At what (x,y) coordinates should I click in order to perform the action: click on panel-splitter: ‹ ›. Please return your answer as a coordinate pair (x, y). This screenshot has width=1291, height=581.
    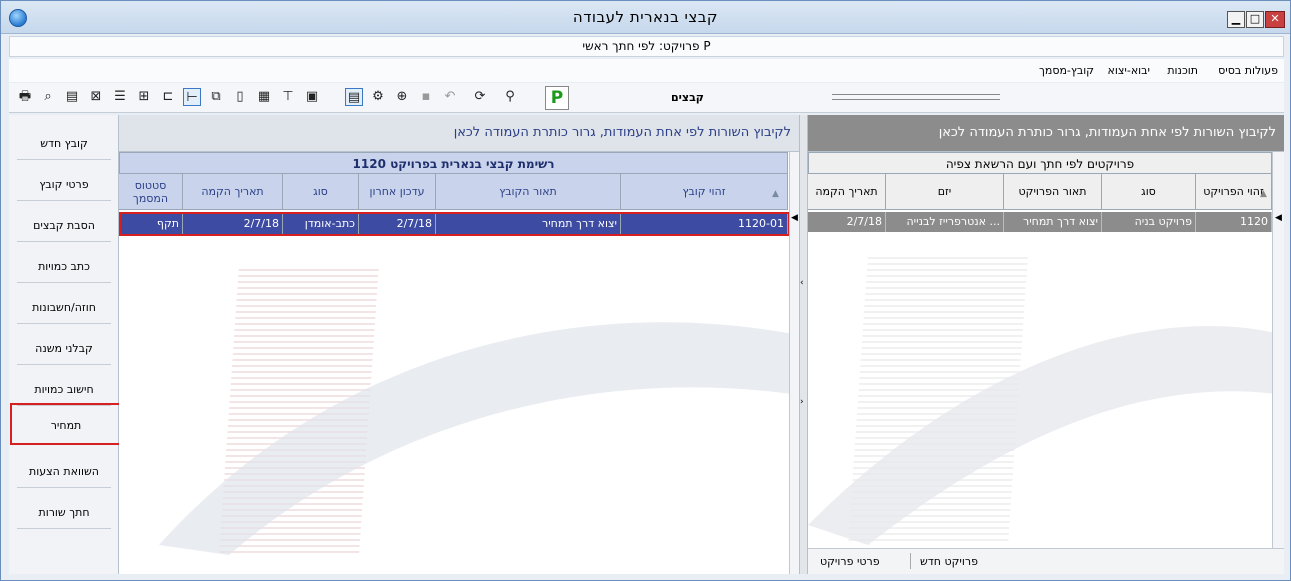
    Looking at the image, I should click on (803, 344).